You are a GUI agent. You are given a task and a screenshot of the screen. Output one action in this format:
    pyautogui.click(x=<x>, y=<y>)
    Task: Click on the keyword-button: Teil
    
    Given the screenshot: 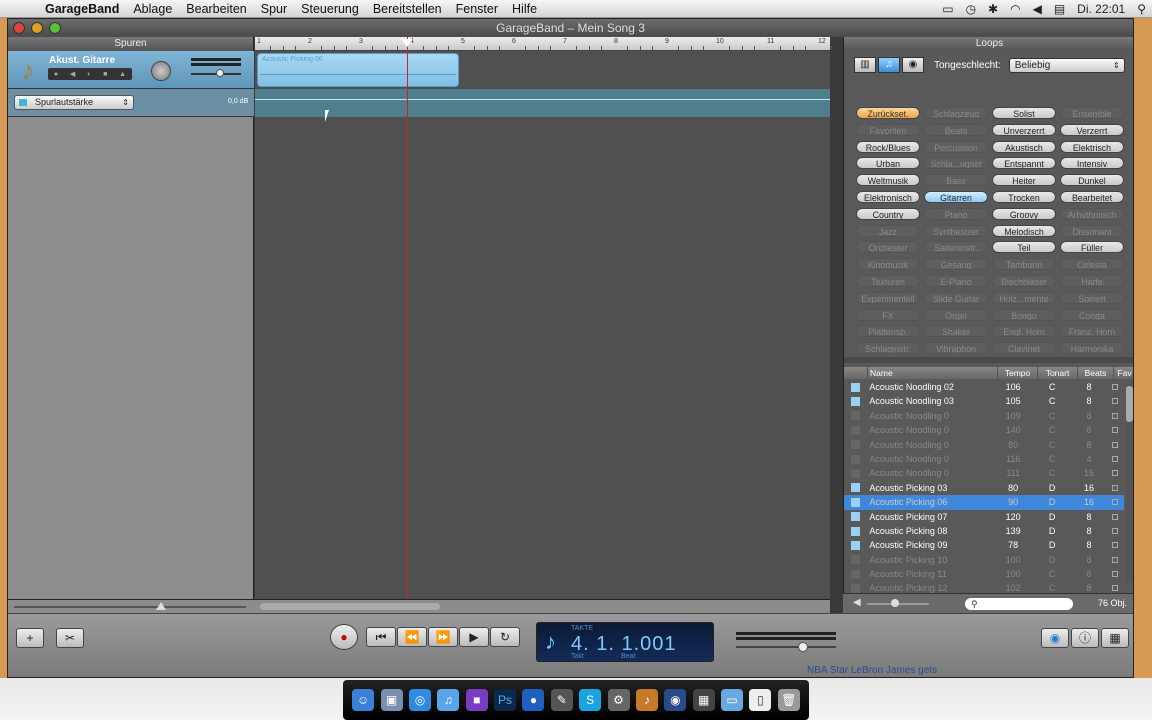 What is the action you would take?
    pyautogui.click(x=1024, y=247)
    